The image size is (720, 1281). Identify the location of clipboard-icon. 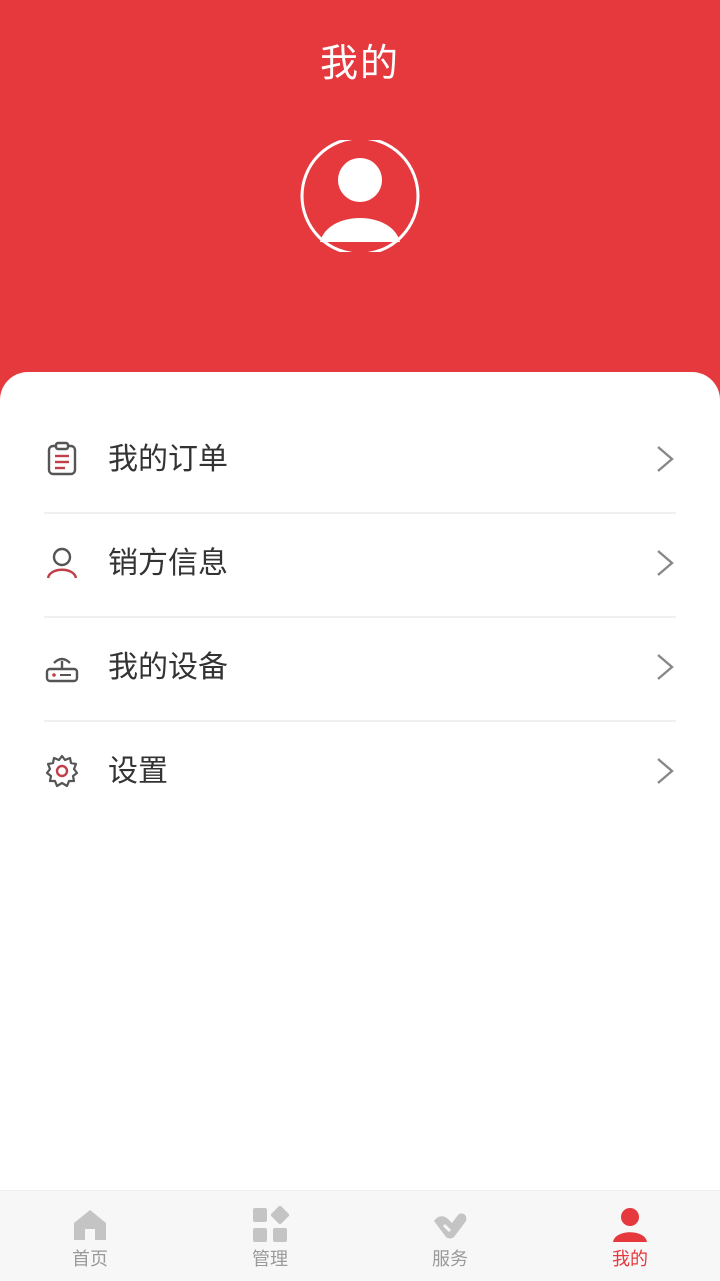
(62, 459).